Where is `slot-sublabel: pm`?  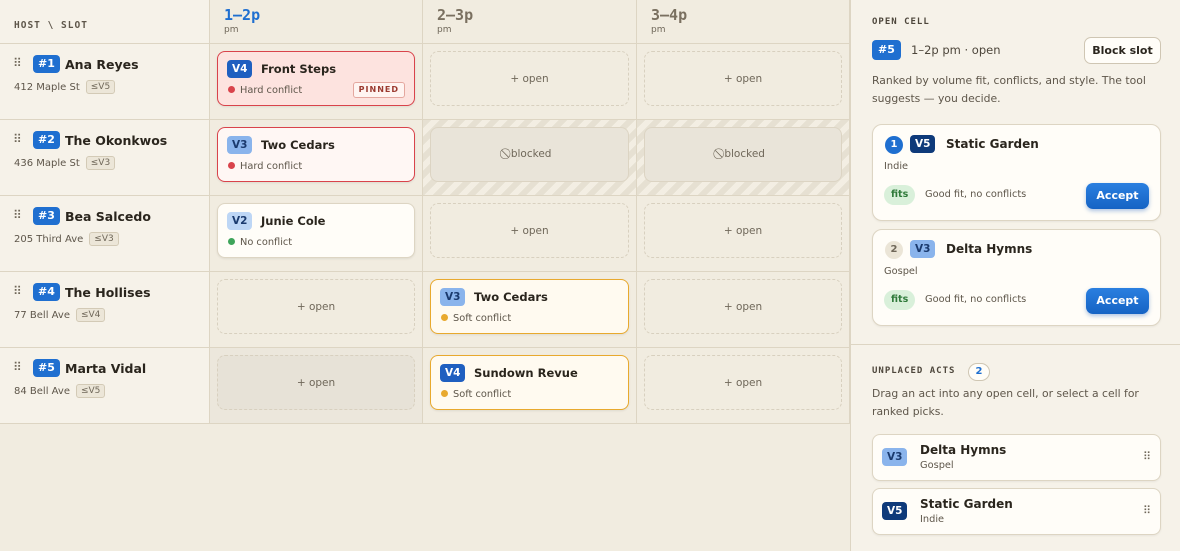 slot-sublabel: pm is located at coordinates (231, 30).